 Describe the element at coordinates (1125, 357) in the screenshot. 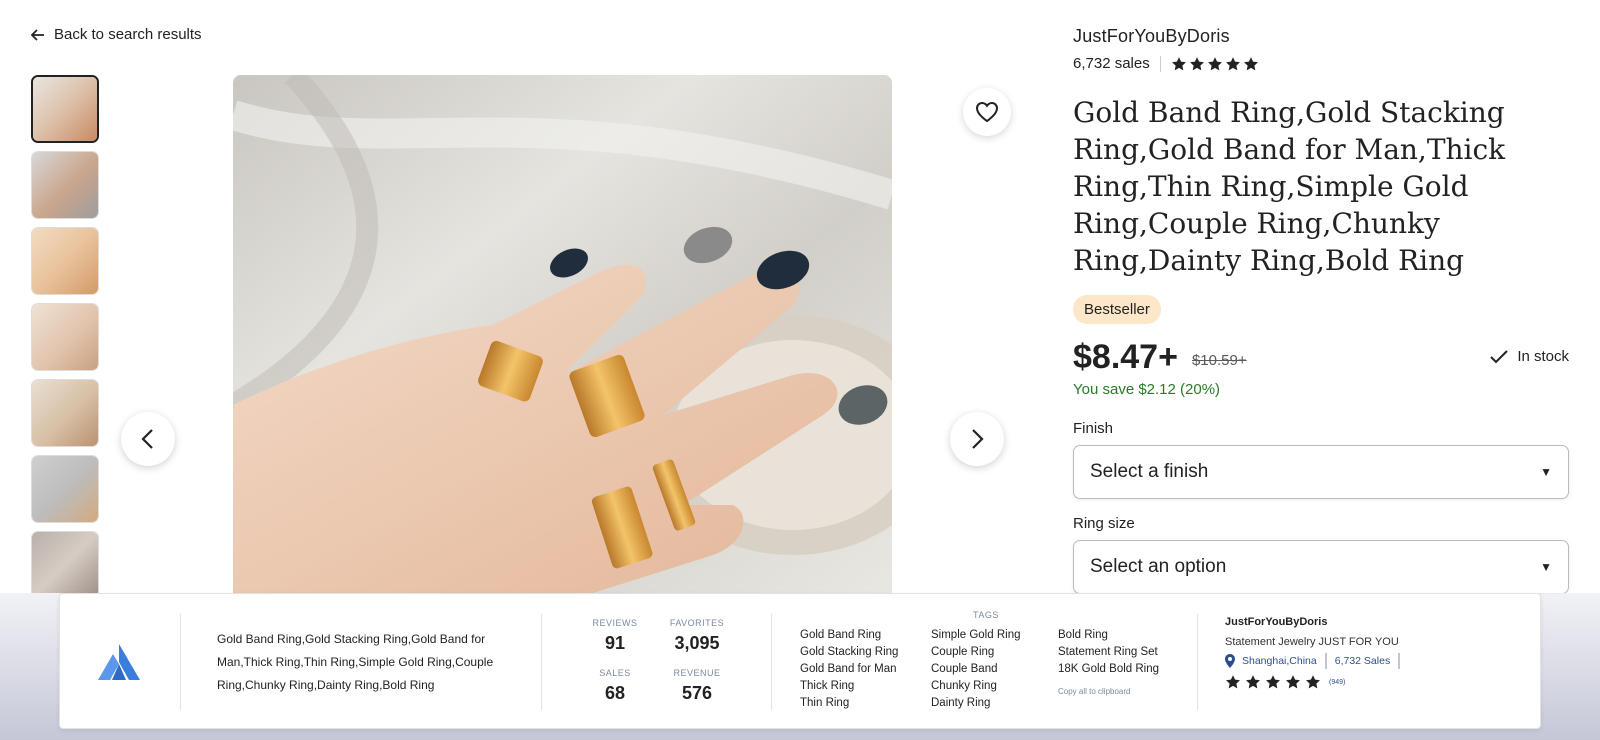

I see `current-price: $8.47+` at that location.